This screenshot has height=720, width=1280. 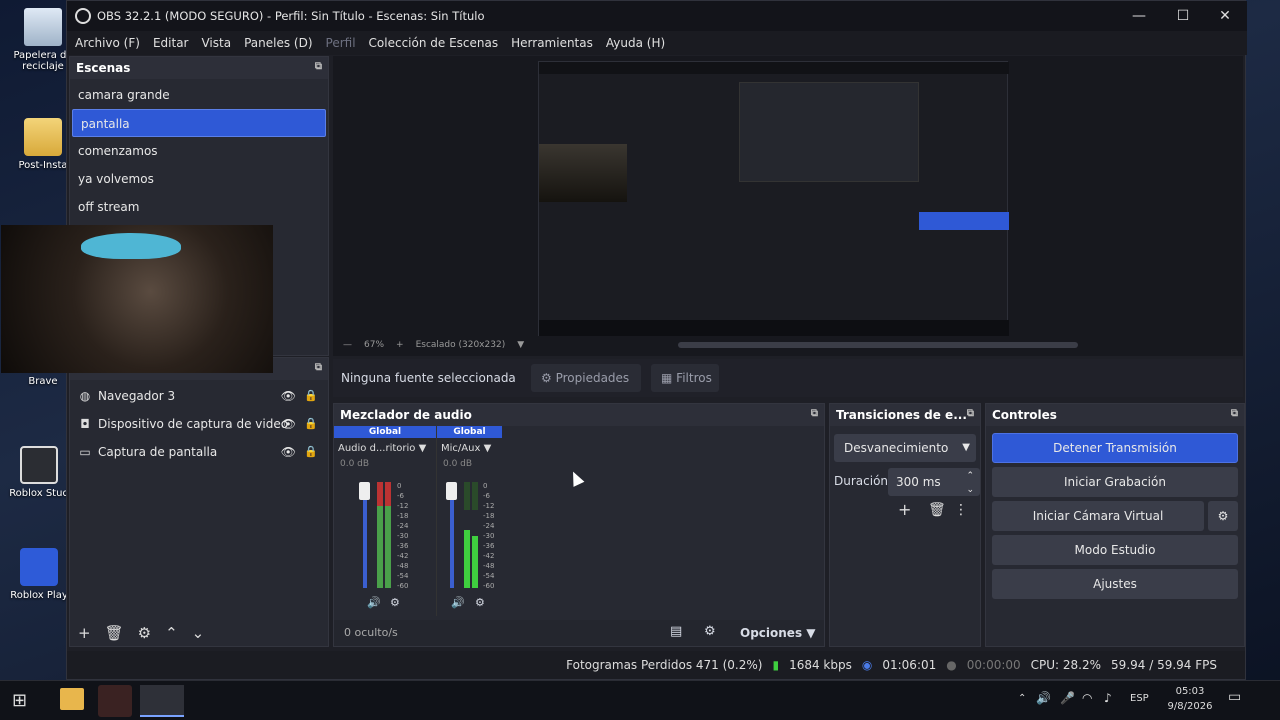 I want to click on add-source-button: +, so click(x=84, y=633).